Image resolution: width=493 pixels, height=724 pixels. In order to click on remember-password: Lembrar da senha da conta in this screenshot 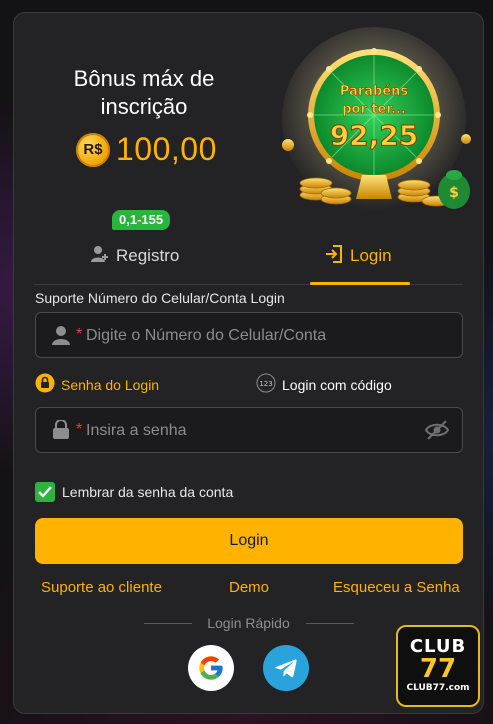, I will do `click(134, 492)`.